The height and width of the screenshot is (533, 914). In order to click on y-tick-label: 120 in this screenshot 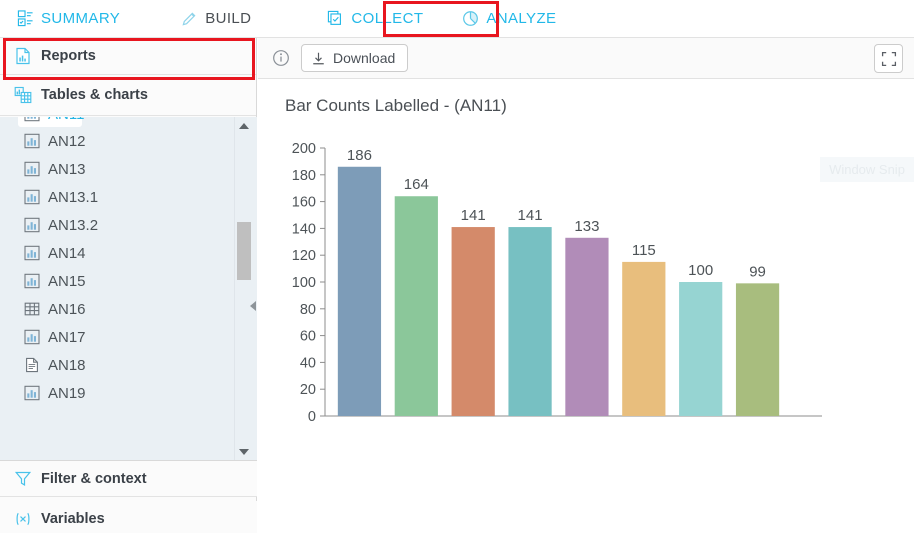, I will do `click(304, 256)`.